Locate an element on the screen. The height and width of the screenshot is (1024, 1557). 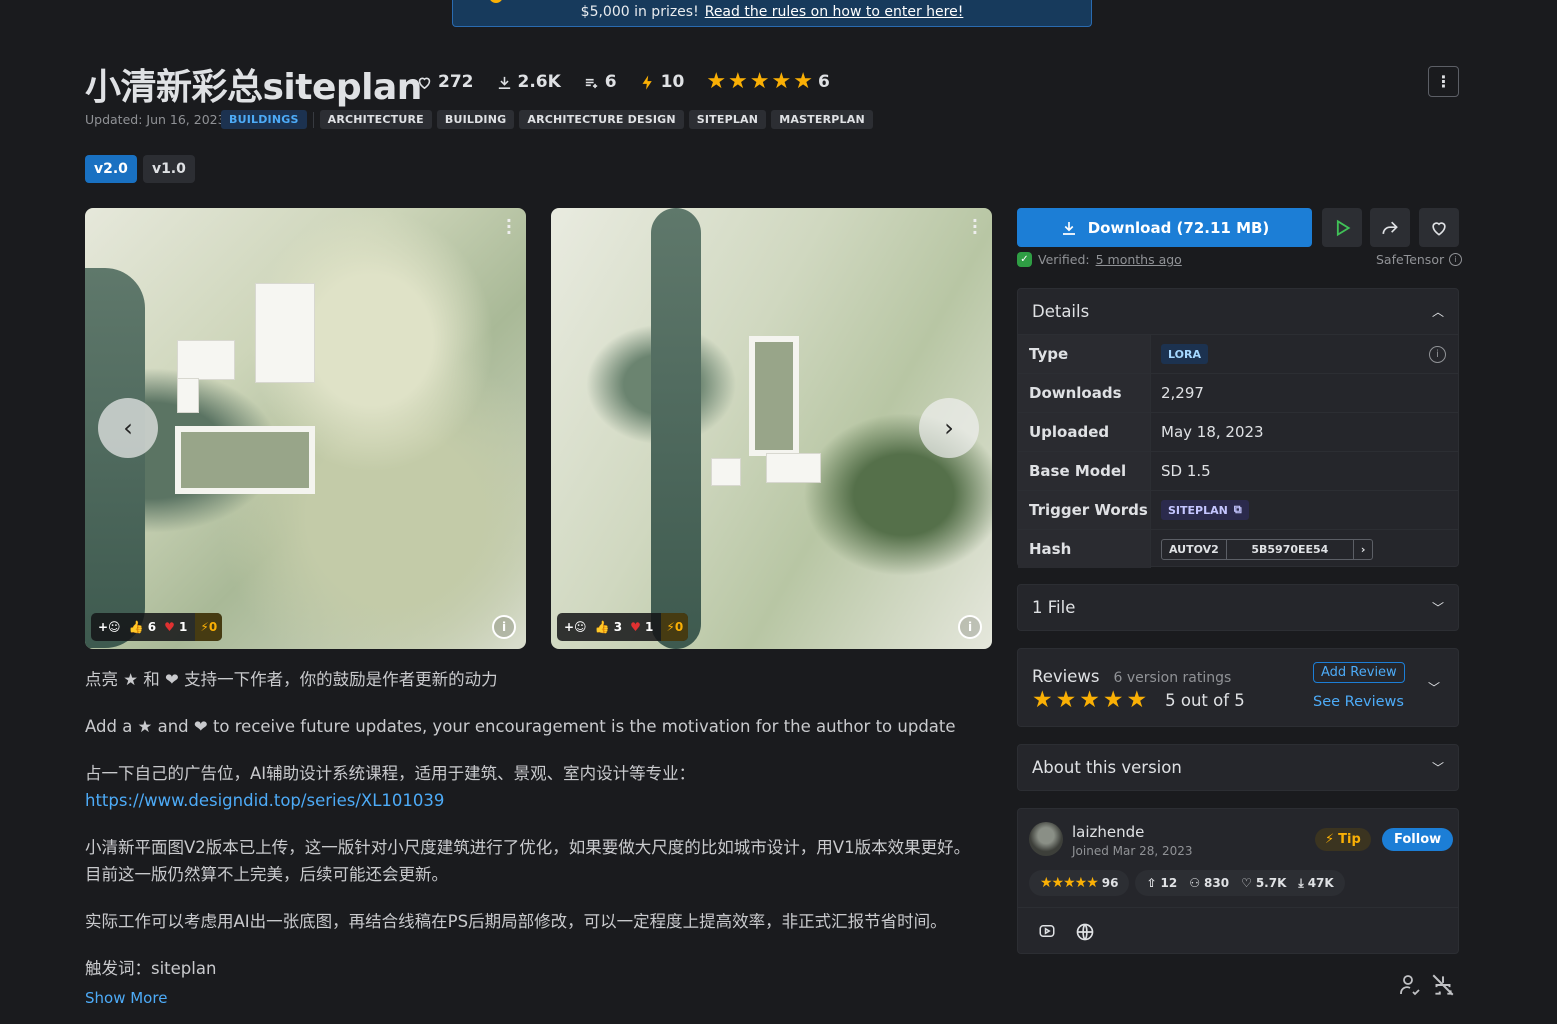
heart-icon is located at coordinates (1439, 228).